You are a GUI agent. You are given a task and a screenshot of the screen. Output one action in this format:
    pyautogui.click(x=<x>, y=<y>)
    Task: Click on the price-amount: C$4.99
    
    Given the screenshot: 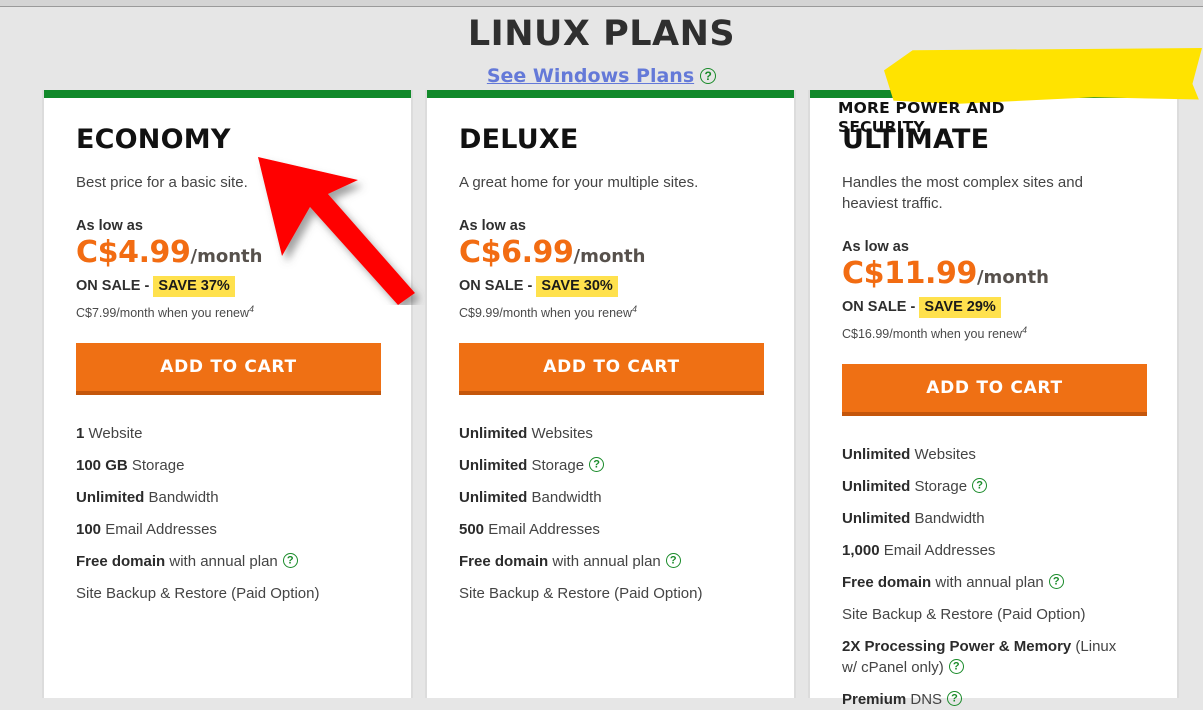 What is the action you would take?
    pyautogui.click(x=133, y=252)
    